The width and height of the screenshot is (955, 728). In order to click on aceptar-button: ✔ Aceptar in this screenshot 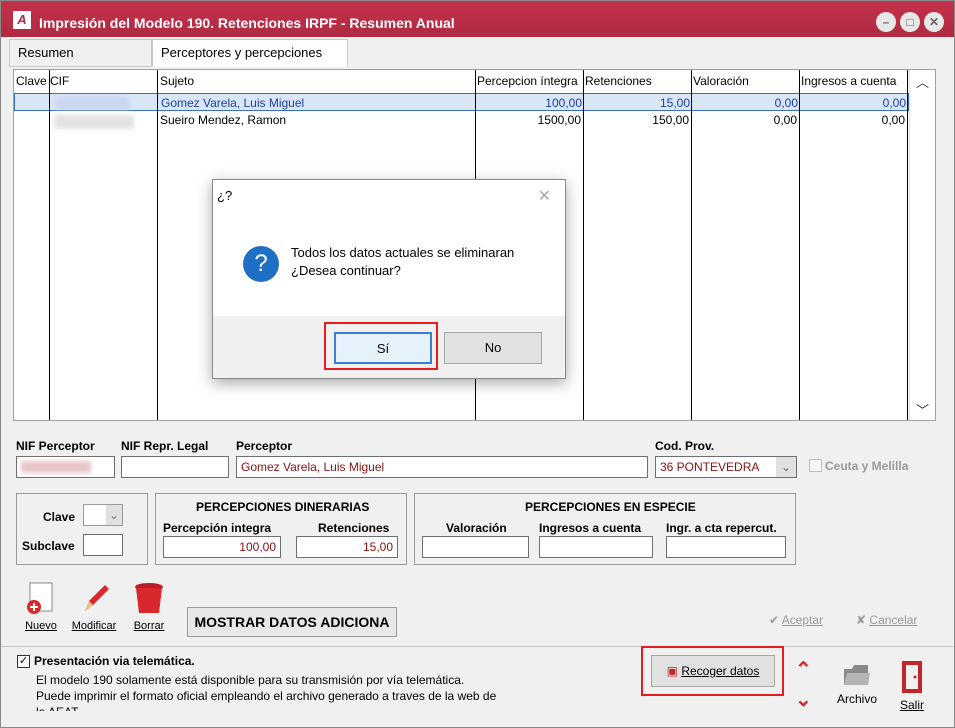, I will do `click(804, 620)`.